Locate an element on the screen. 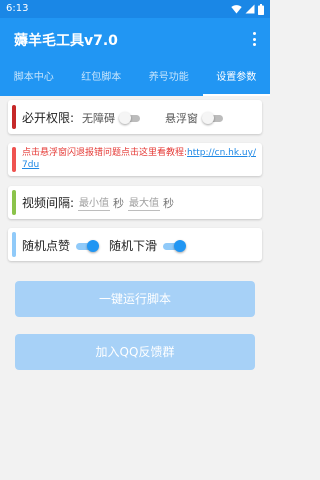 This screenshot has width=320, height=480. overlay-switch is located at coordinates (214, 117).